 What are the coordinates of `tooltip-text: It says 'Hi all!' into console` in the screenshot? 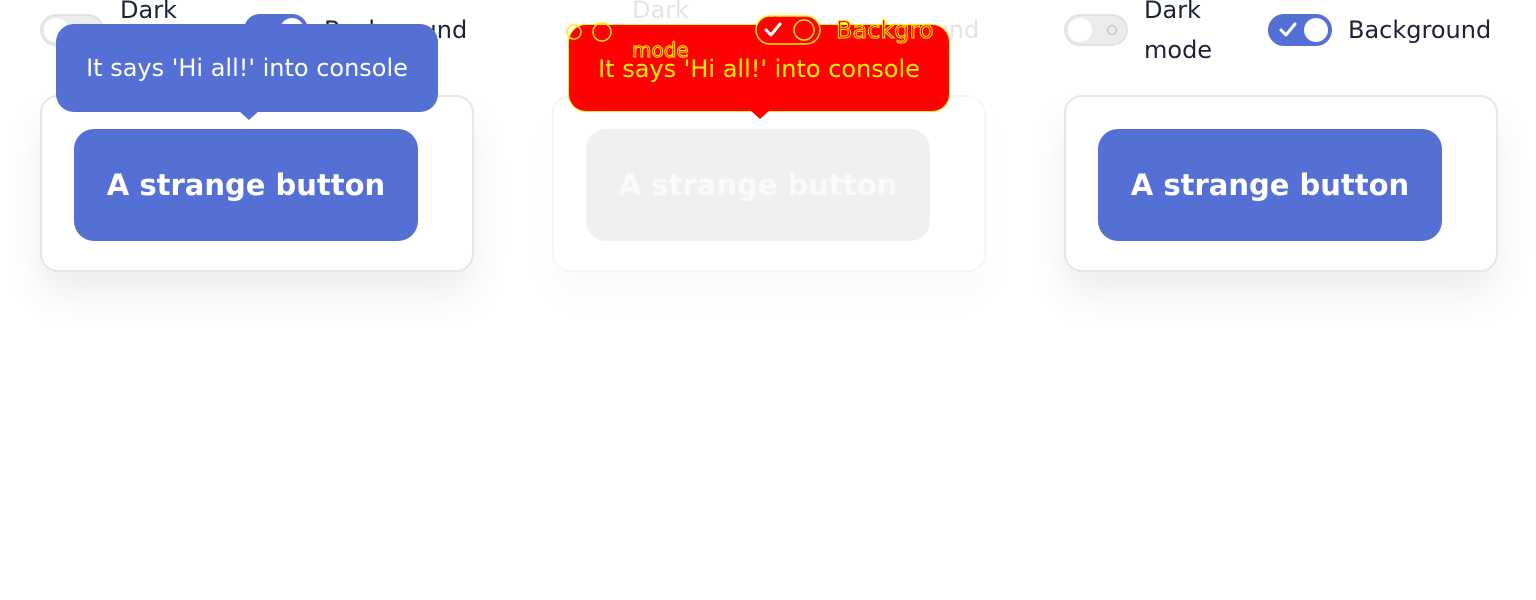 It's located at (247, 68).